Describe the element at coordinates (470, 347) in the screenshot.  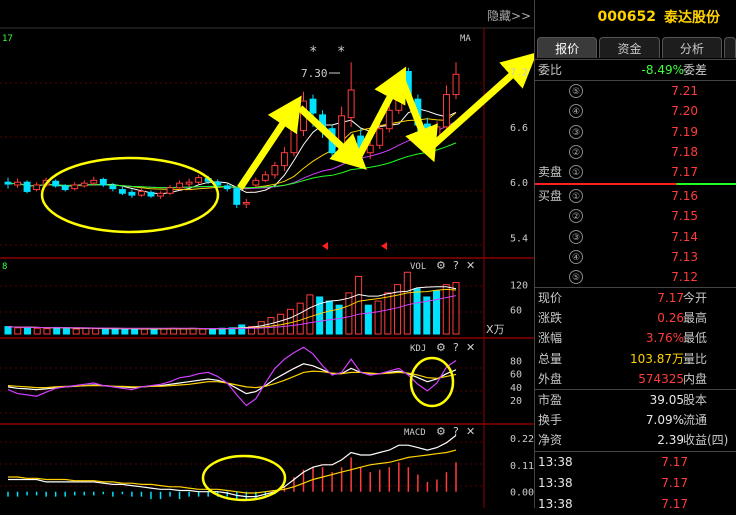
I see `kdj-close-icon: ✕` at that location.